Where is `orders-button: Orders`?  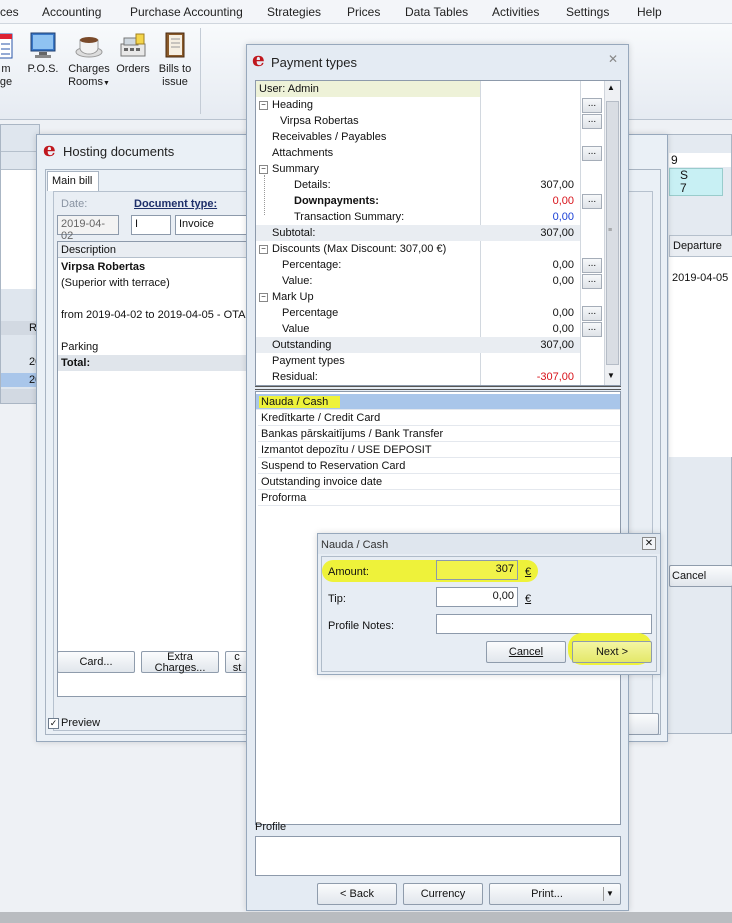
orders-button: Orders is located at coordinates (133, 53).